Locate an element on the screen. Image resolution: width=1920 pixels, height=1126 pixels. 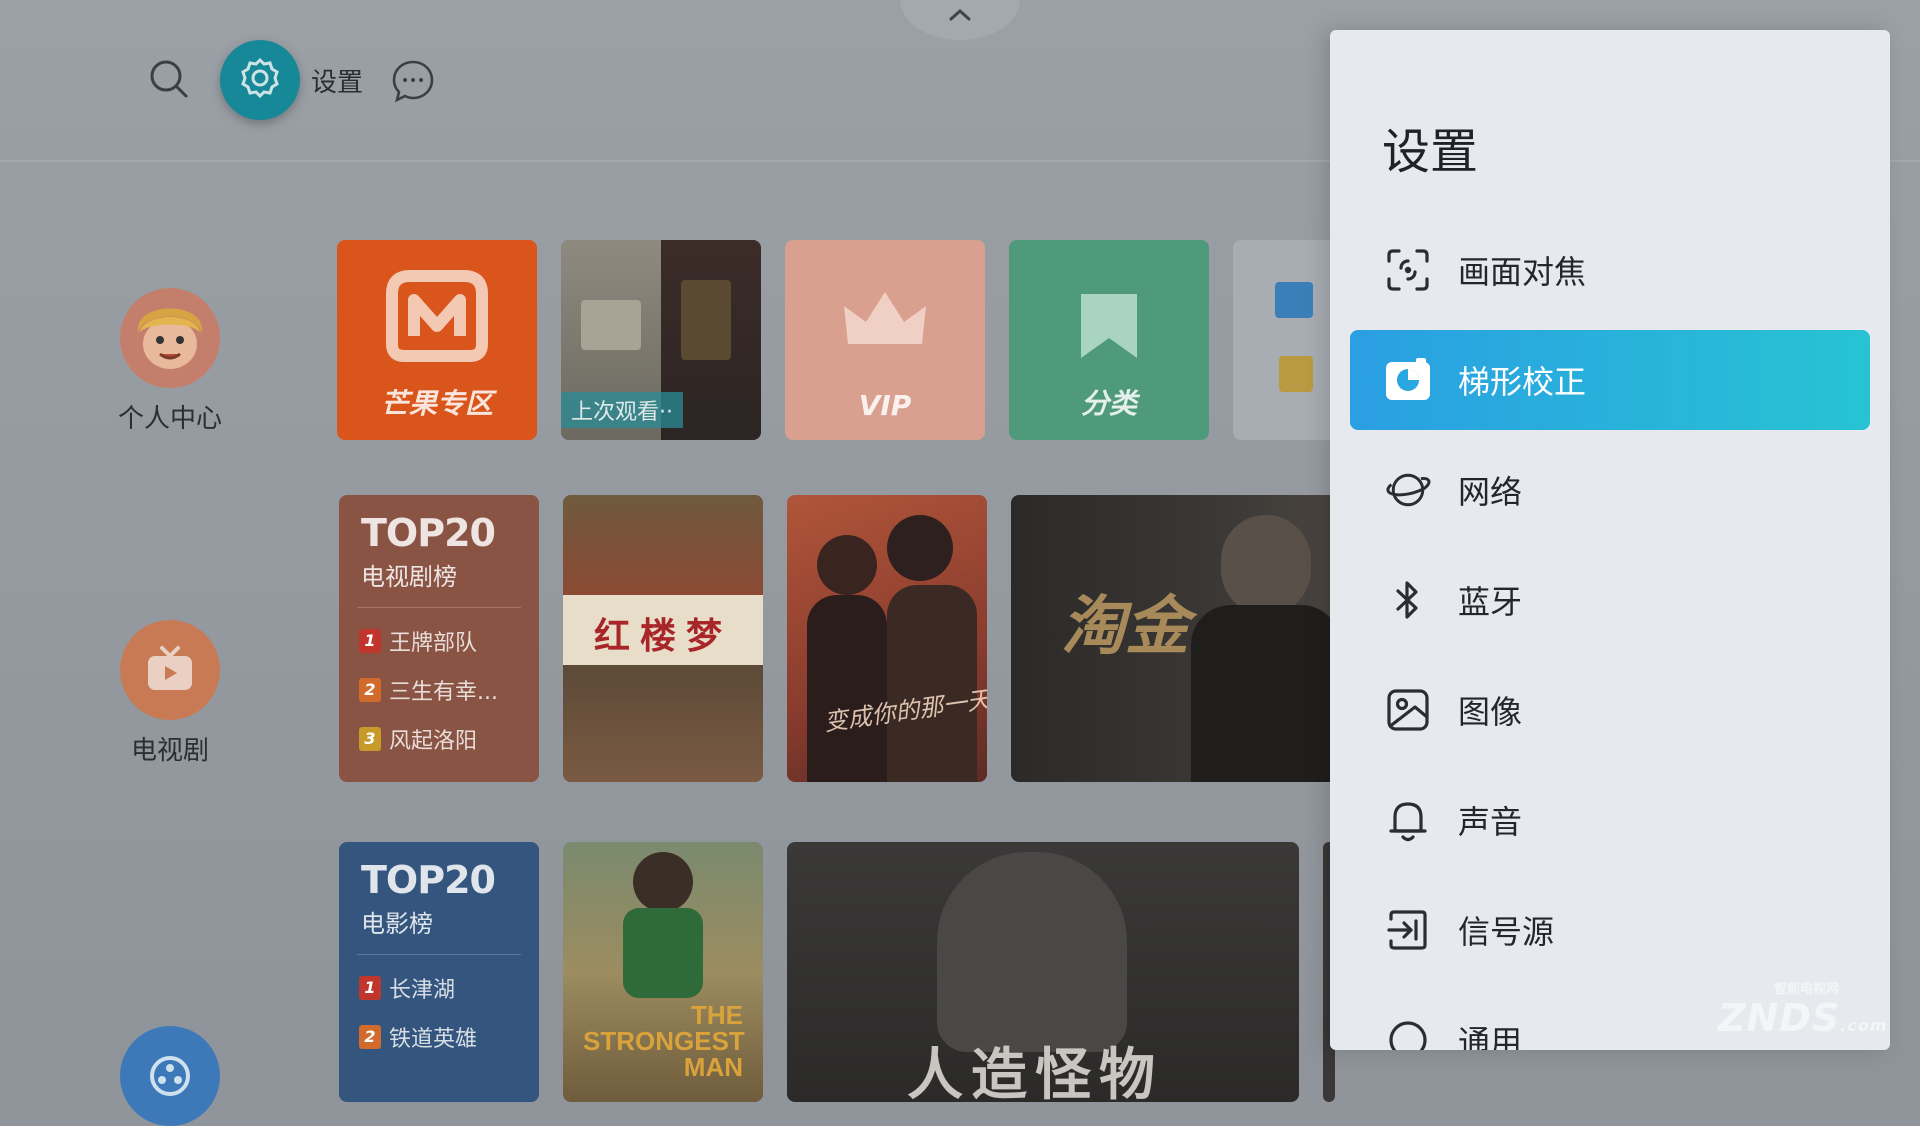
rank-title-text: 长津湖 is located at coordinates (422, 990).